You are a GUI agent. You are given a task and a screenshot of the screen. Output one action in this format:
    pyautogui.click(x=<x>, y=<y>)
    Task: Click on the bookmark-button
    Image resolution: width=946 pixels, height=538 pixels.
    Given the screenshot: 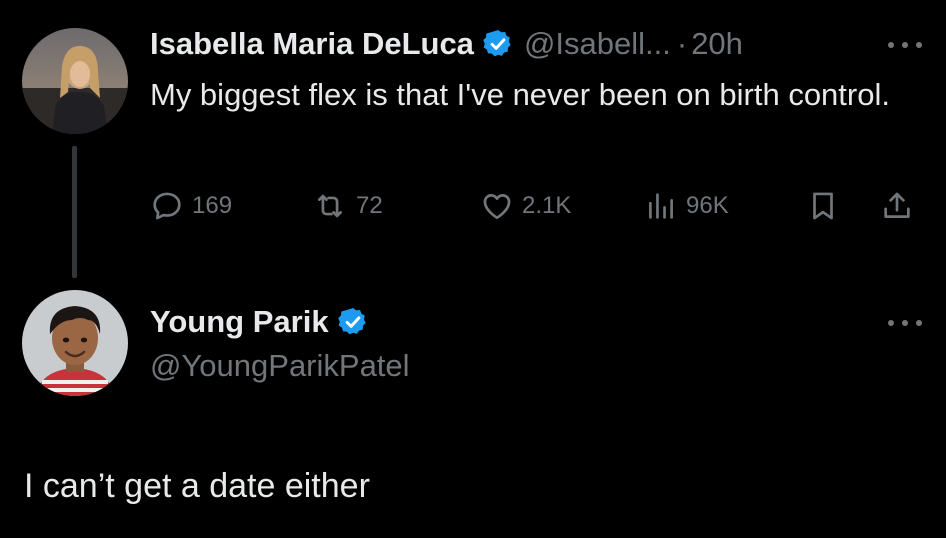 What is the action you would take?
    pyautogui.click(x=823, y=206)
    